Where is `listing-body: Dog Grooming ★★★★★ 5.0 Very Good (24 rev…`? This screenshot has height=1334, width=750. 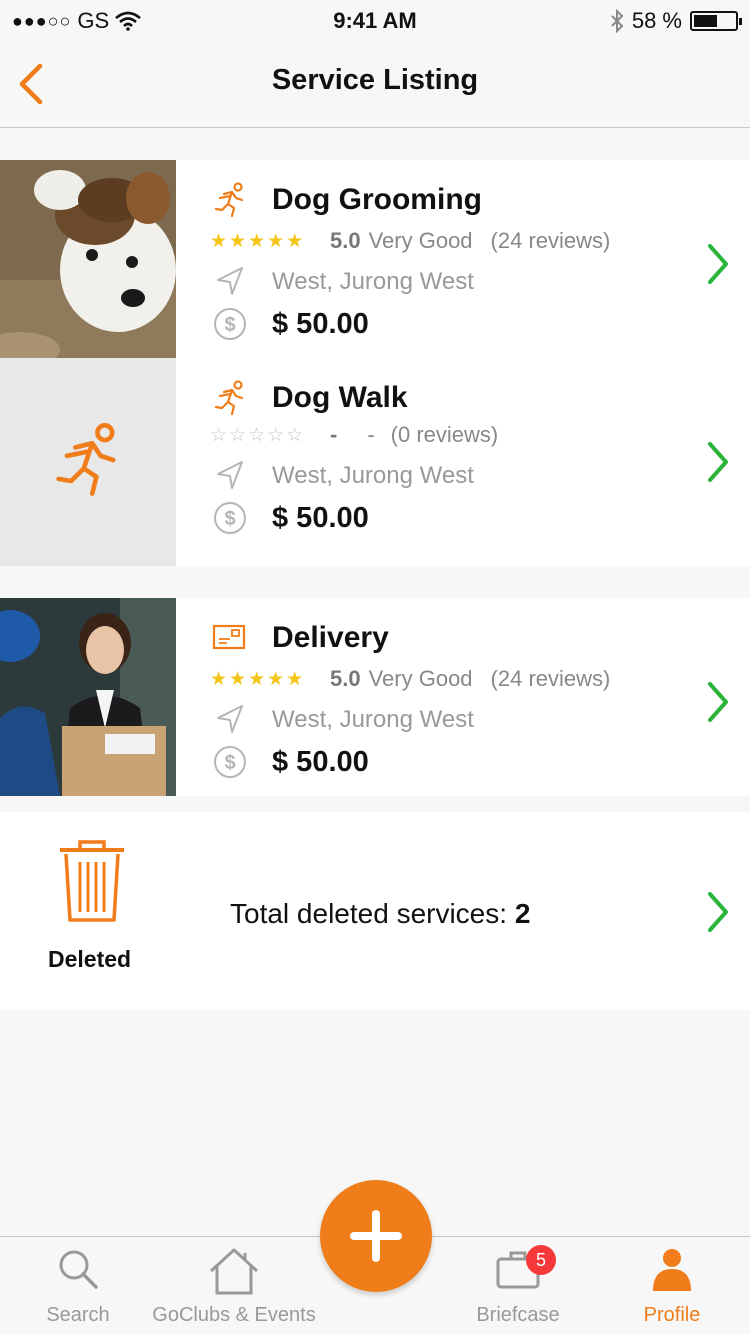
listing-body: Dog Grooming ★★★★★ 5.0 Very Good (24 rev… is located at coordinates (463, 259).